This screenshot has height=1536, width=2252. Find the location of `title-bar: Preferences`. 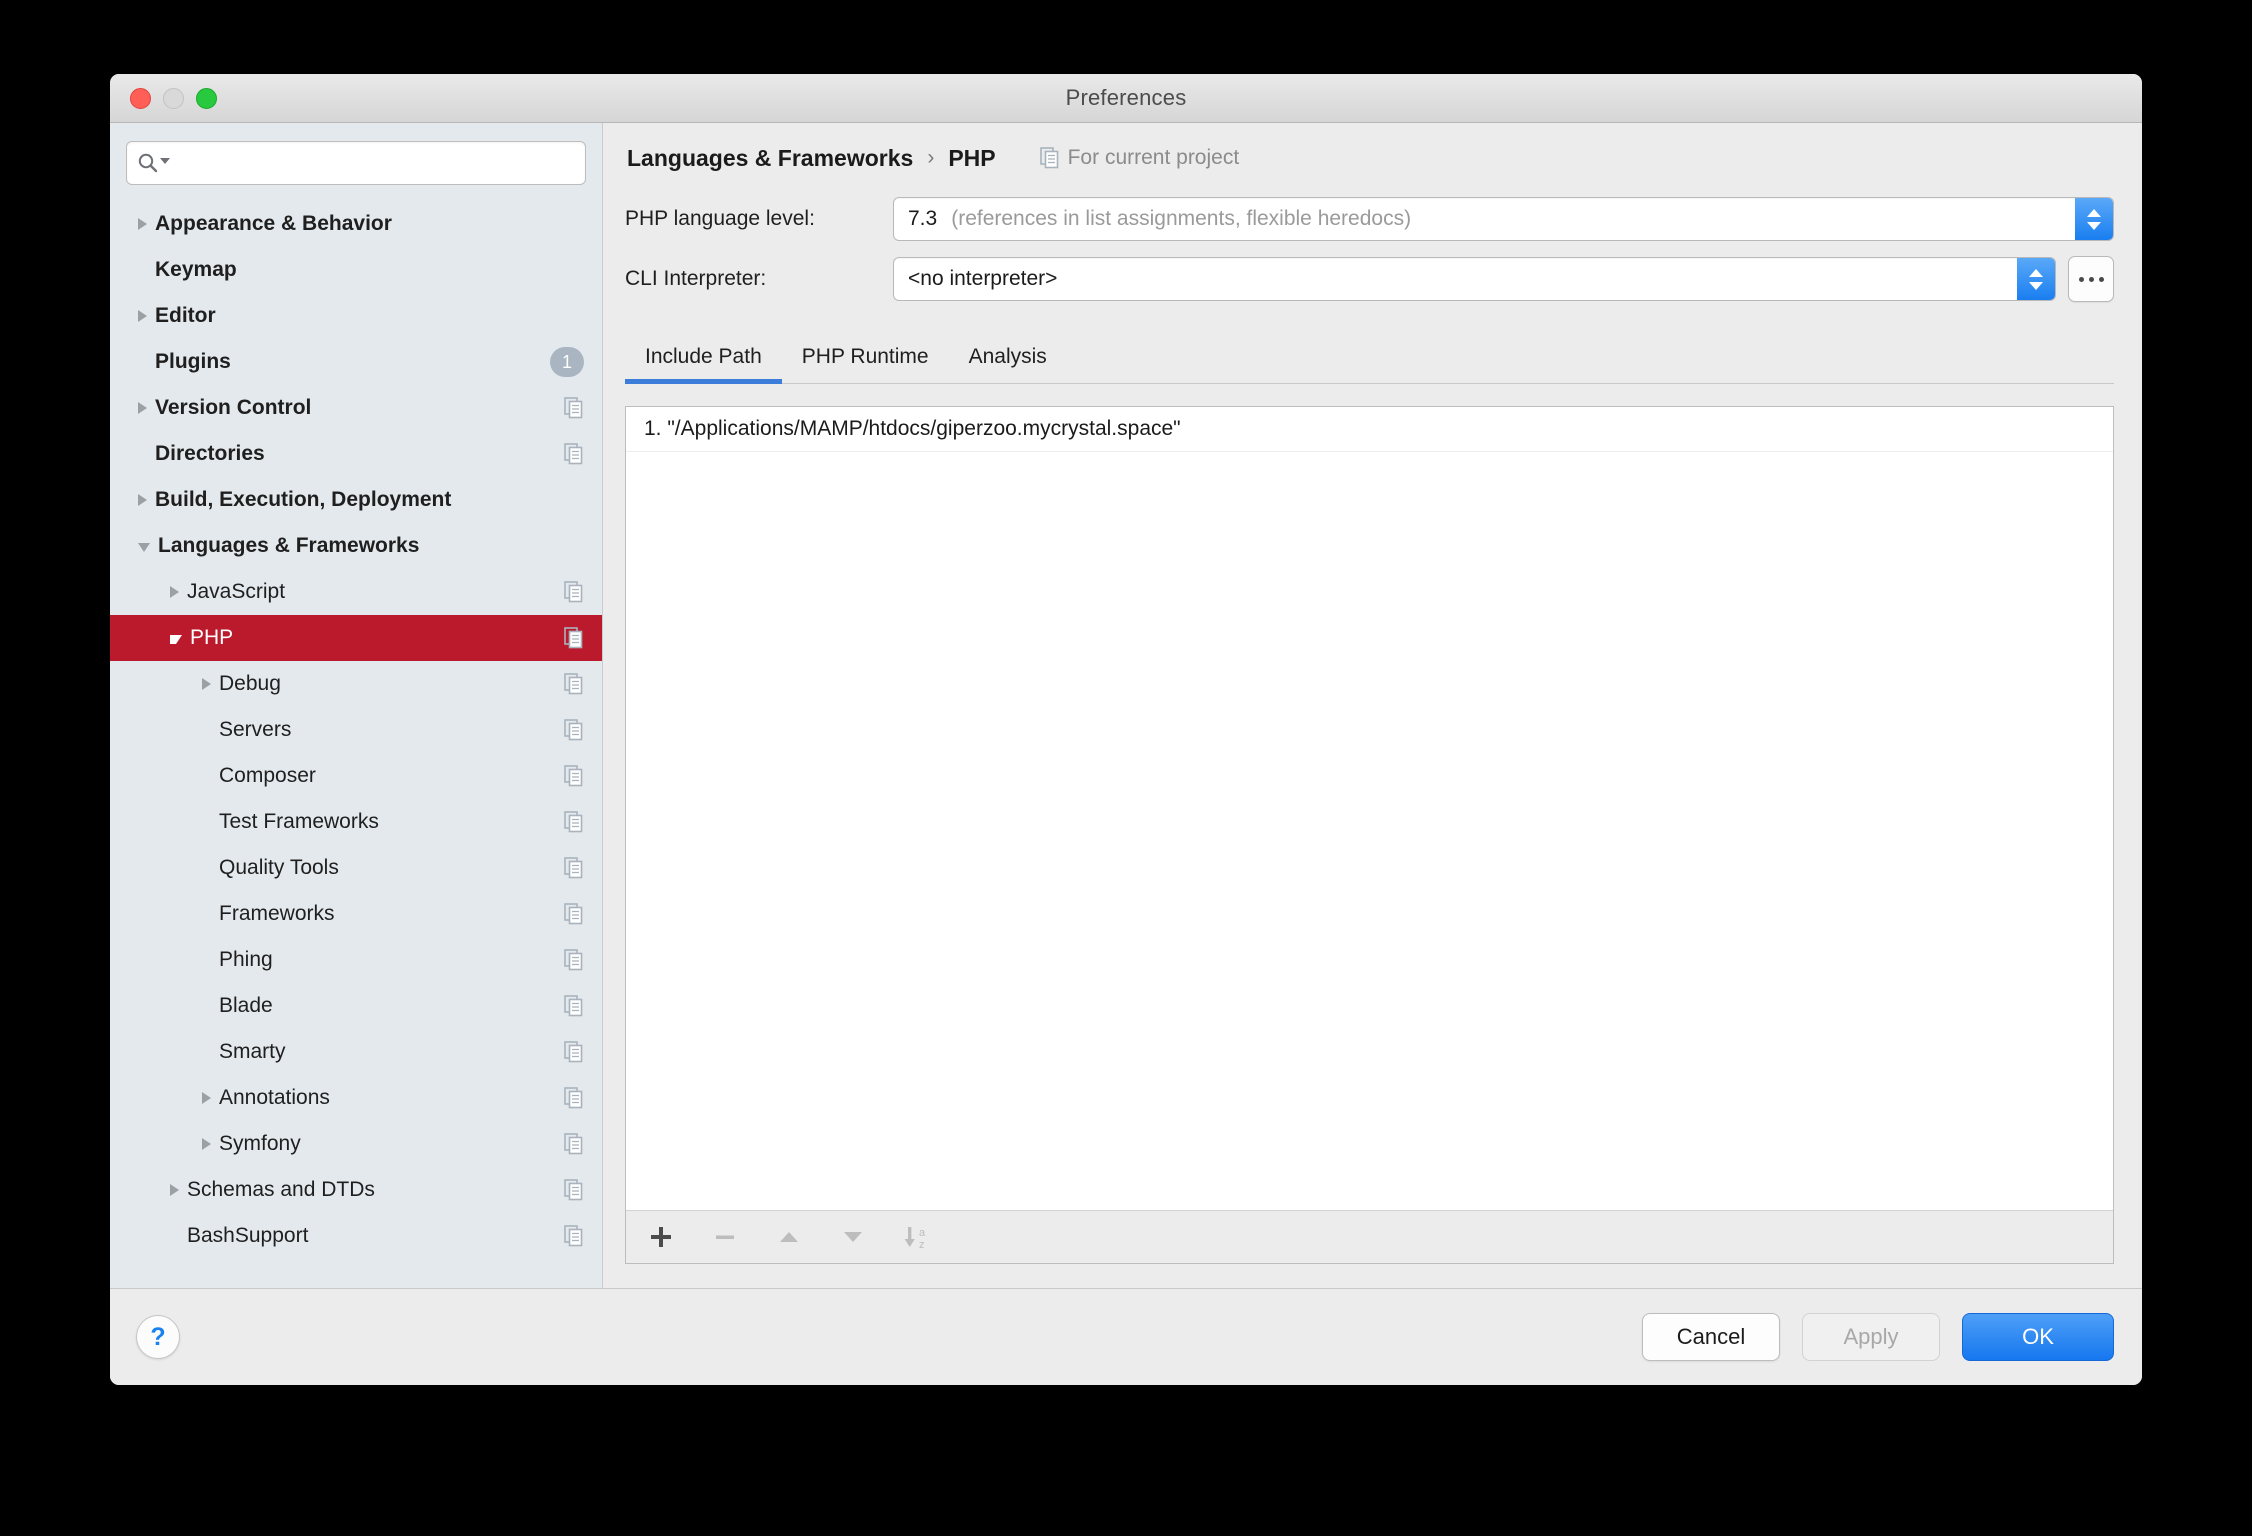

title-bar: Preferences is located at coordinates (1126, 98).